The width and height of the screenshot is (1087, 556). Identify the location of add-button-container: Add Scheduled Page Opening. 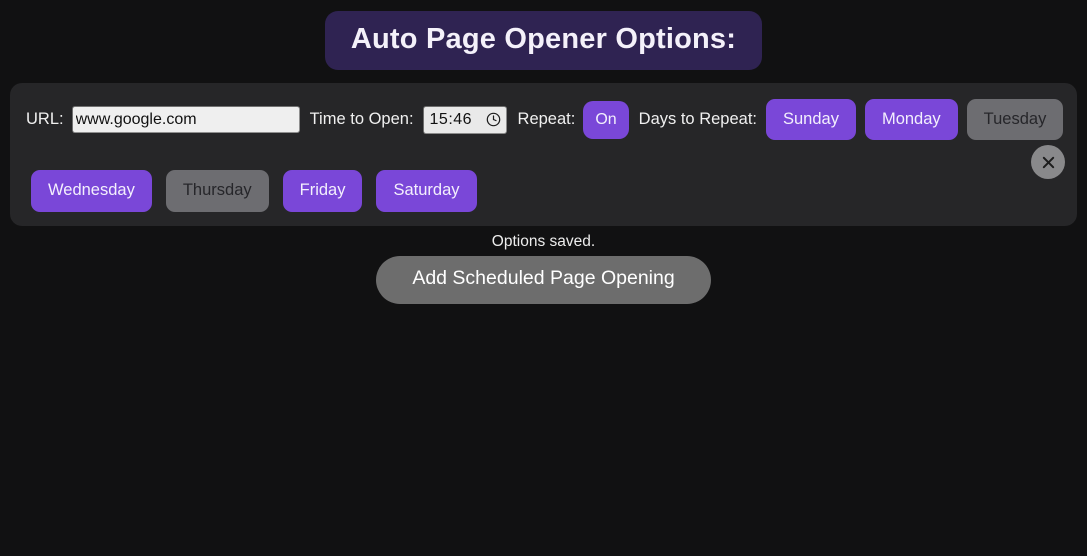
(543, 280).